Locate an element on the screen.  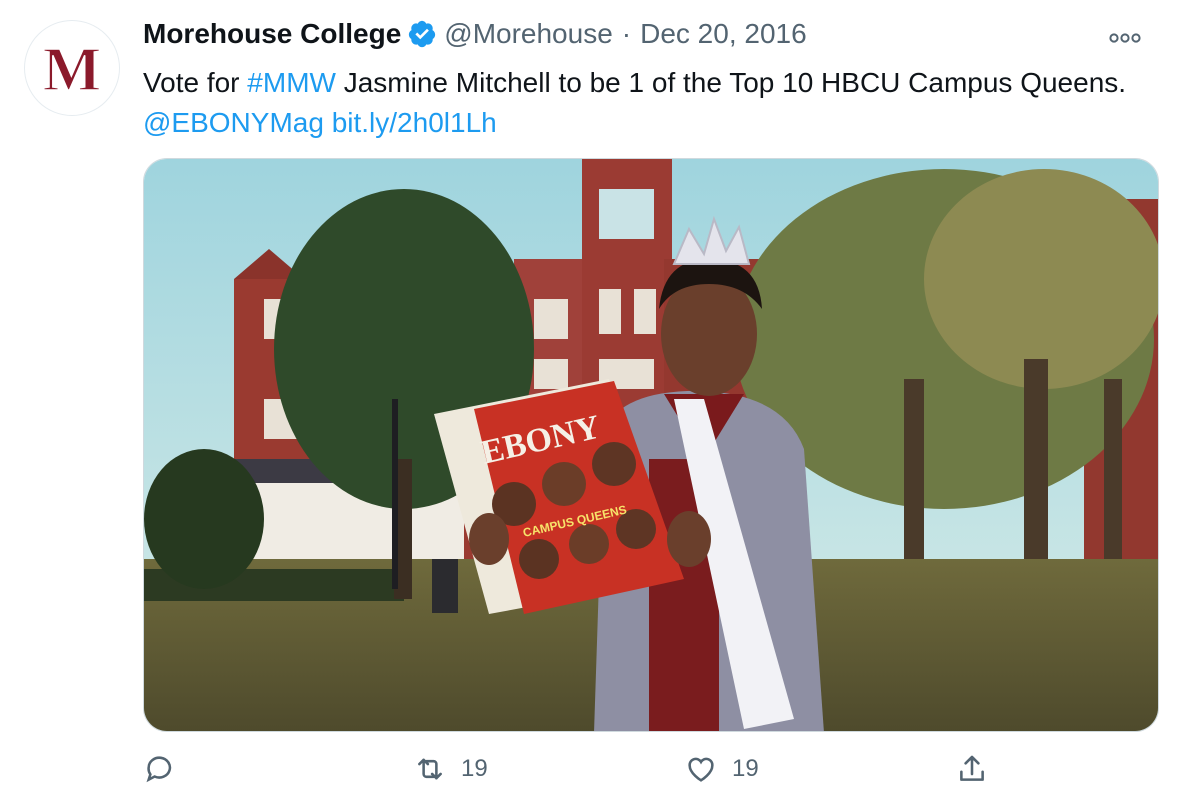
url-link: bit.ly/2h0l1Lh is located at coordinates (414, 122).